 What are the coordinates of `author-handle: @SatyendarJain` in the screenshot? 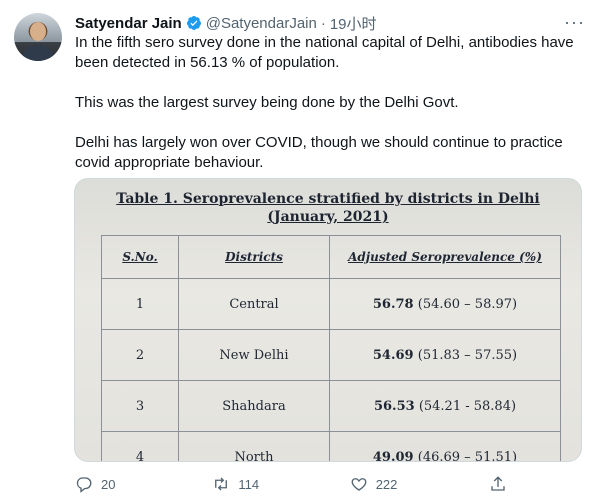 It's located at (261, 23).